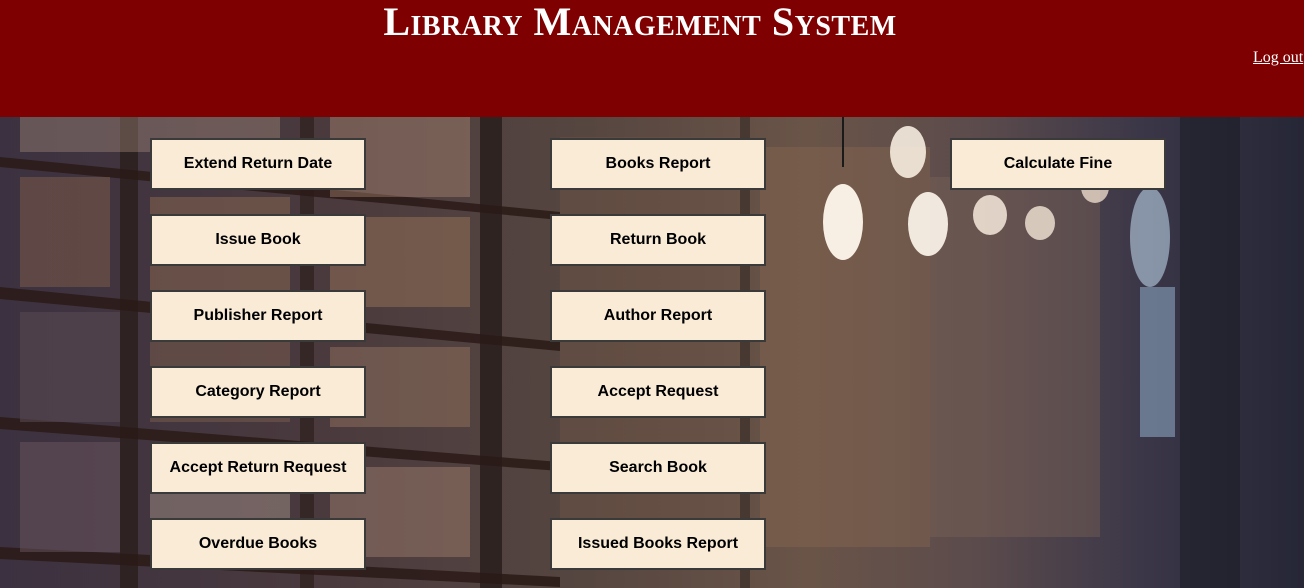  Describe the element at coordinates (658, 392) in the screenshot. I see `accept-request-button: Accept Request` at that location.